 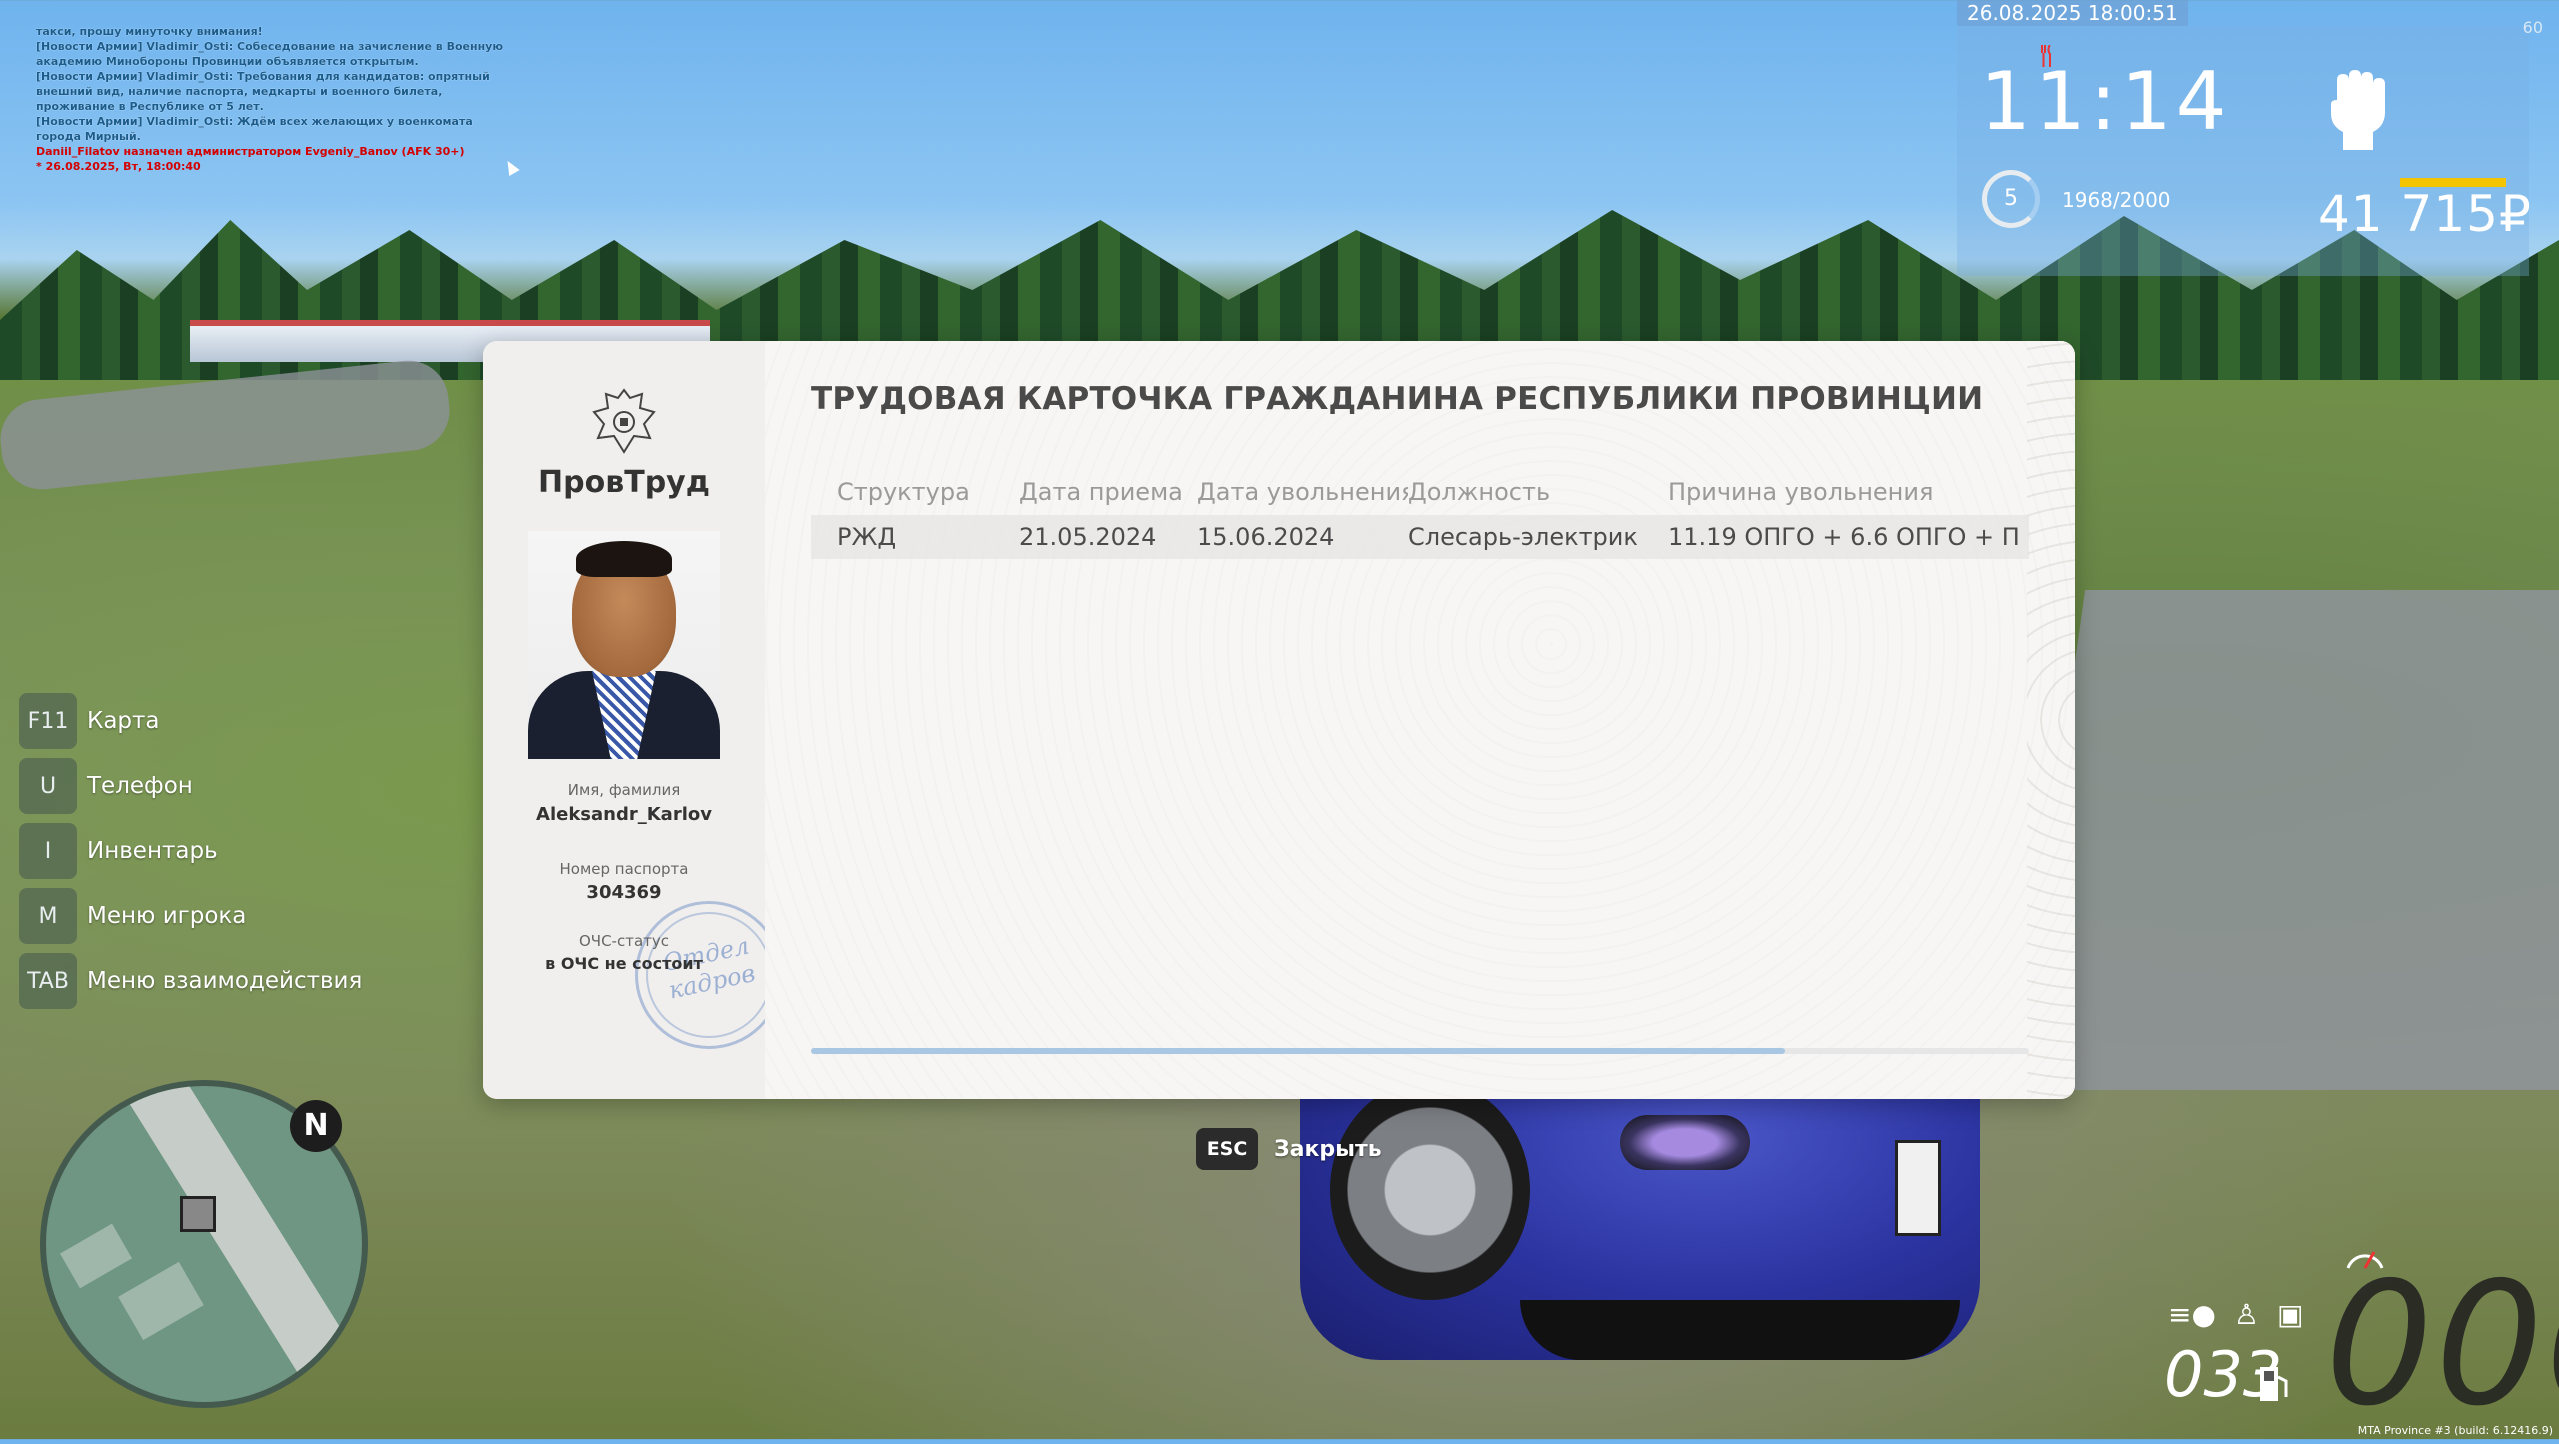 What do you see at coordinates (1302, 492) in the screenshot?
I see `column-header: Дата увольнения` at bounding box center [1302, 492].